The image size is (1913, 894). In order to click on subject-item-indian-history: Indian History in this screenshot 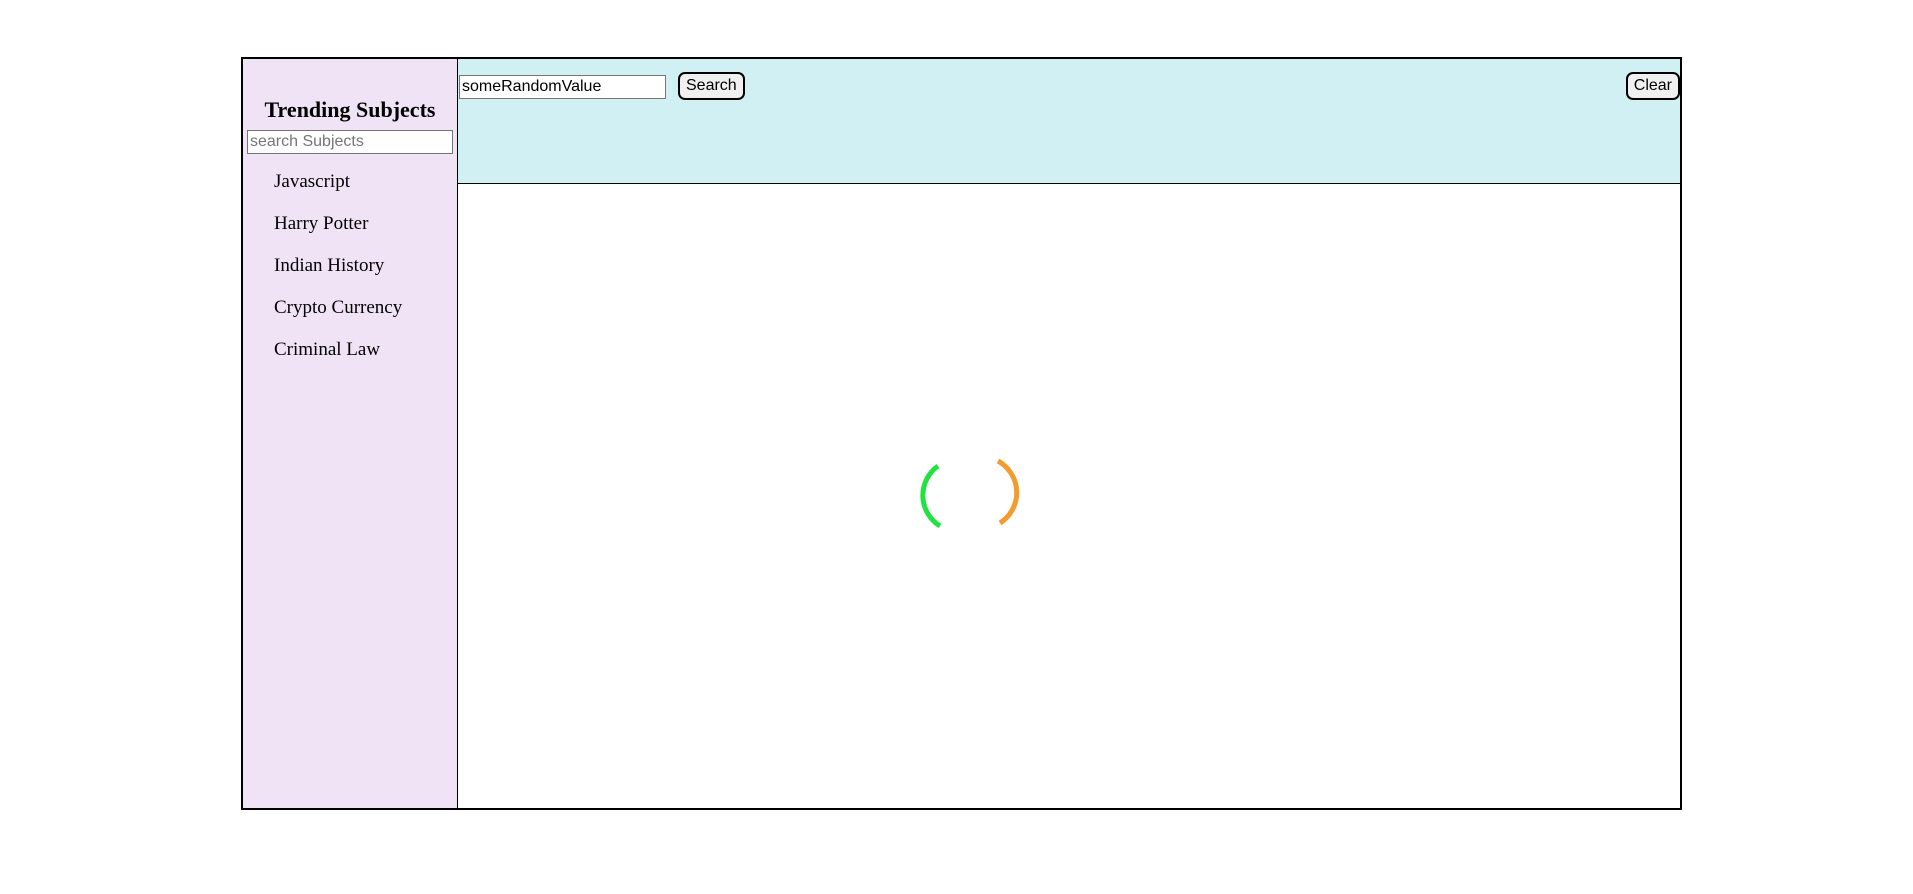, I will do `click(350, 276)`.